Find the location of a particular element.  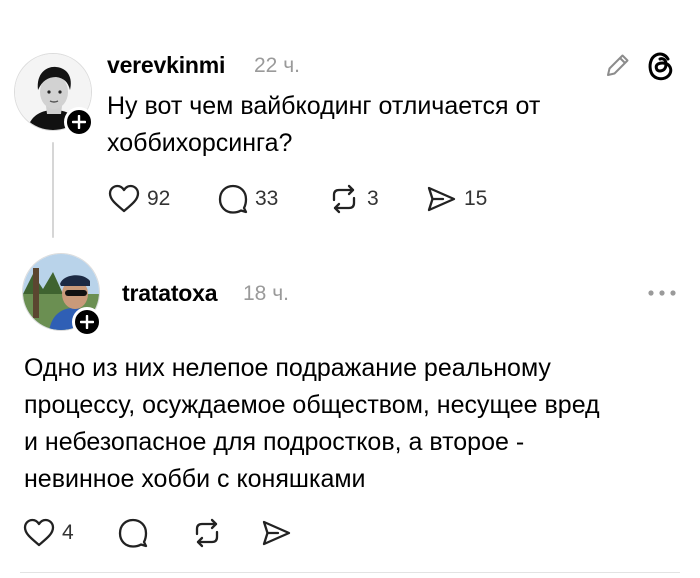

username-verevkinmi: verevkinmi is located at coordinates (166, 65).